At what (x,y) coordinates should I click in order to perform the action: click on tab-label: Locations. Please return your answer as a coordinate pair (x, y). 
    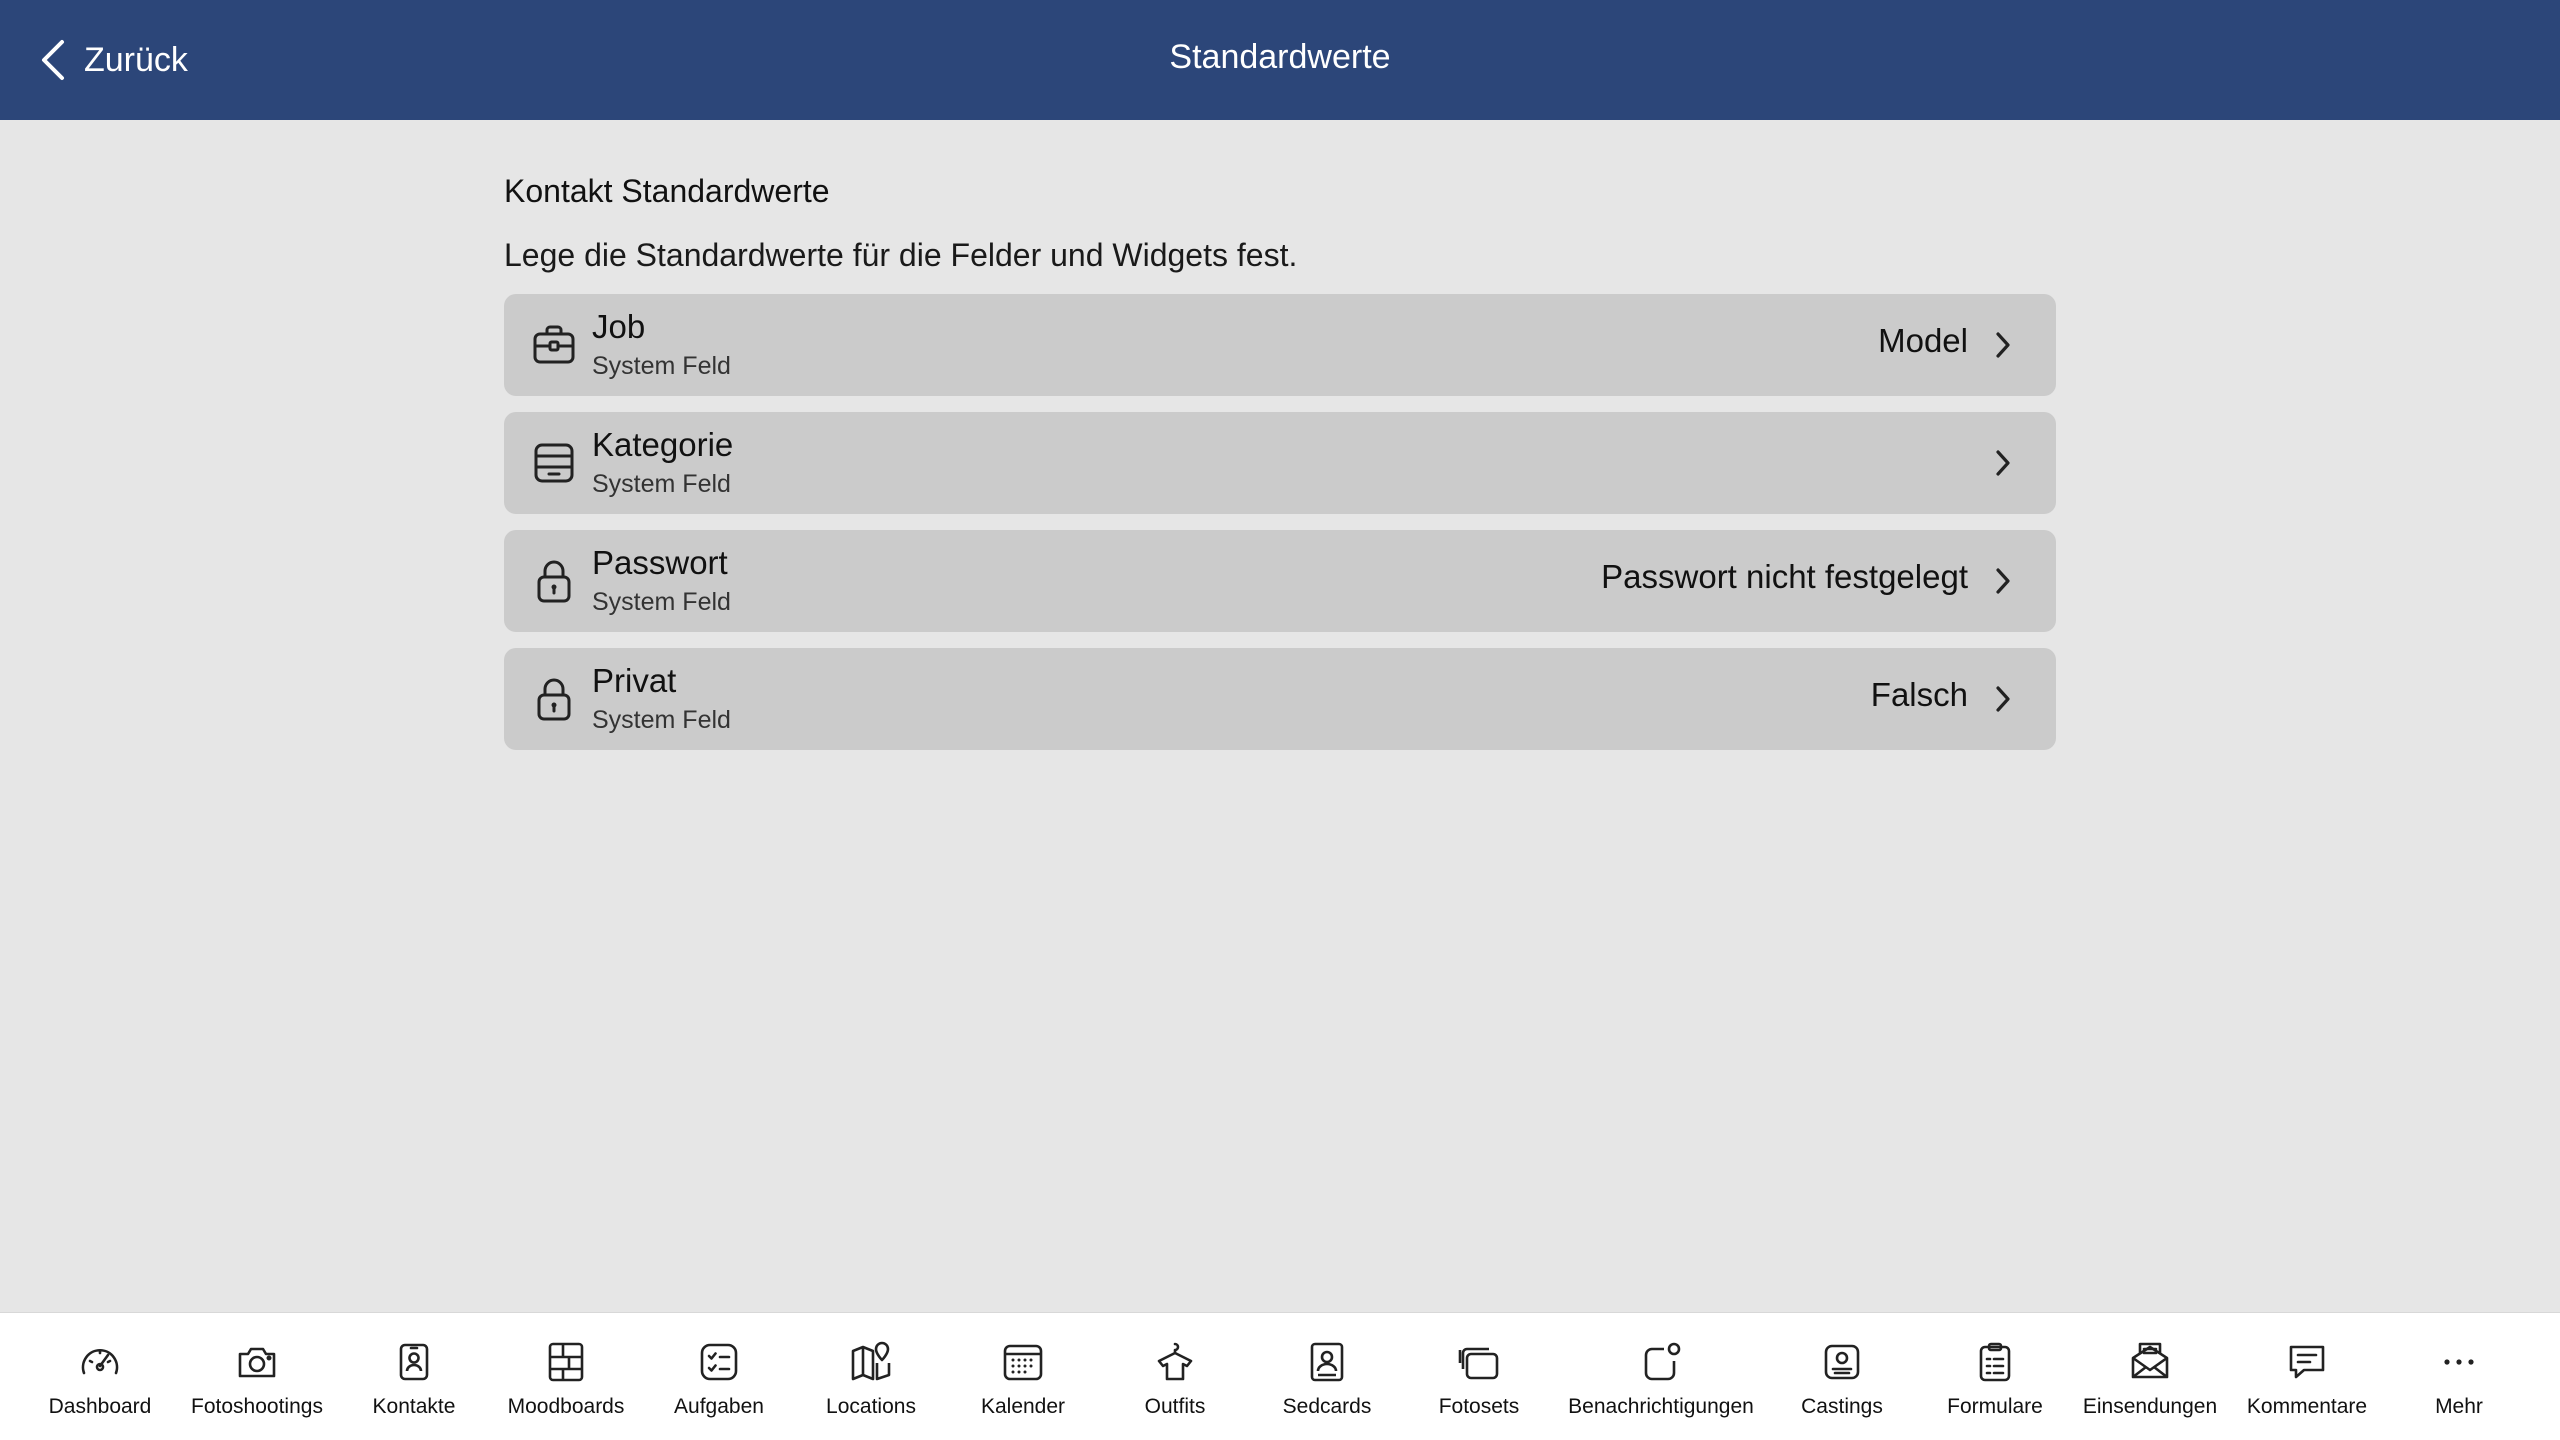
    Looking at the image, I should click on (871, 1406).